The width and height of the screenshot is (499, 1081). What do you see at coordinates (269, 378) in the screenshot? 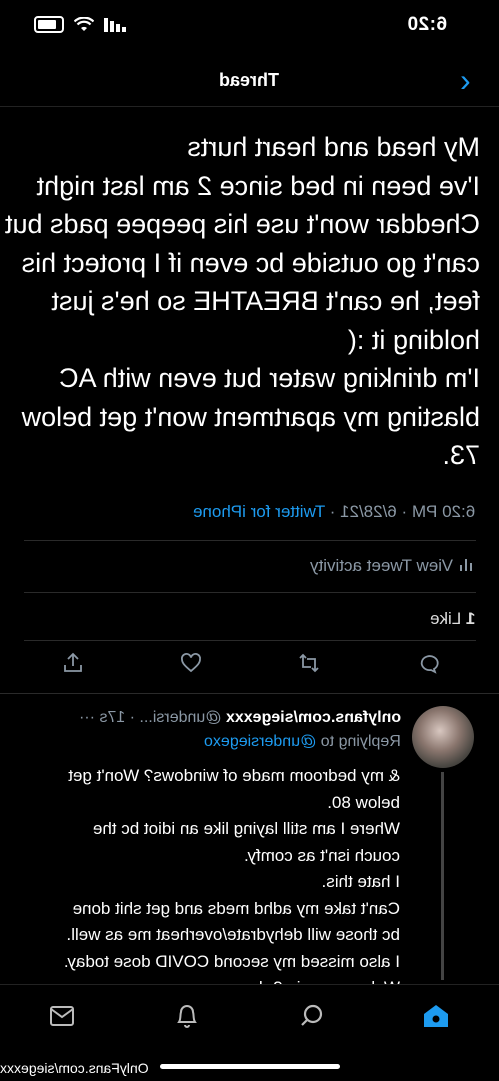
I see `tweet-line: I'm drinking water but even with AC` at bounding box center [269, 378].